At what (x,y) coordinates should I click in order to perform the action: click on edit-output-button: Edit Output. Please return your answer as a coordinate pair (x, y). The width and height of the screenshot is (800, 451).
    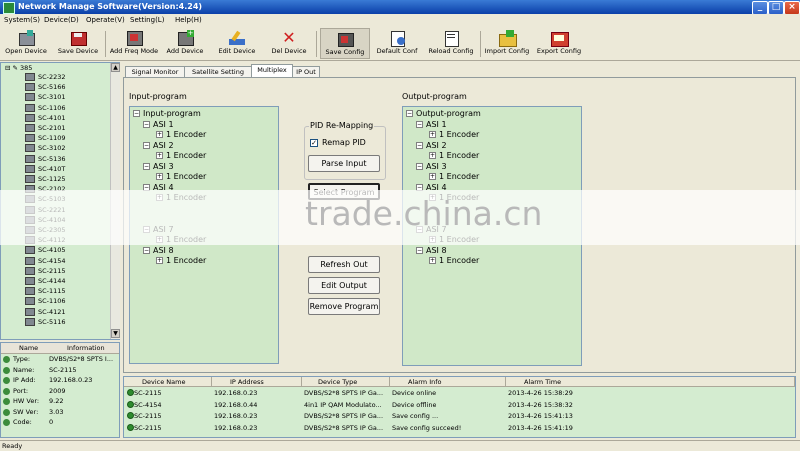
    Looking at the image, I should click on (344, 285).